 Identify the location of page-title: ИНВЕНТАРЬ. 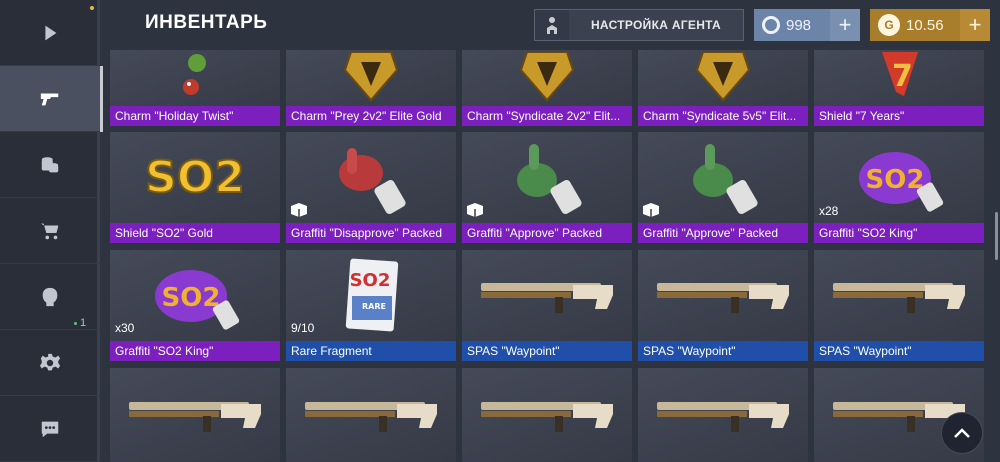
(206, 22).